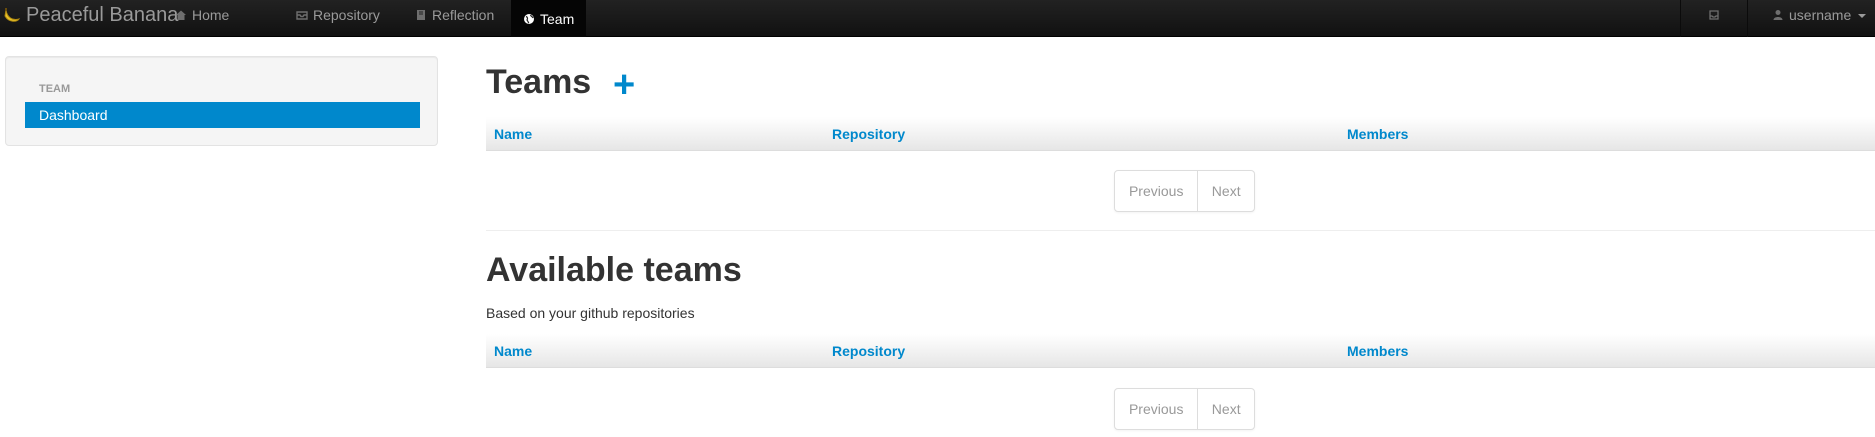 The image size is (1875, 437). Describe the element at coordinates (1180, 230) in the screenshot. I see `section-divider` at that location.